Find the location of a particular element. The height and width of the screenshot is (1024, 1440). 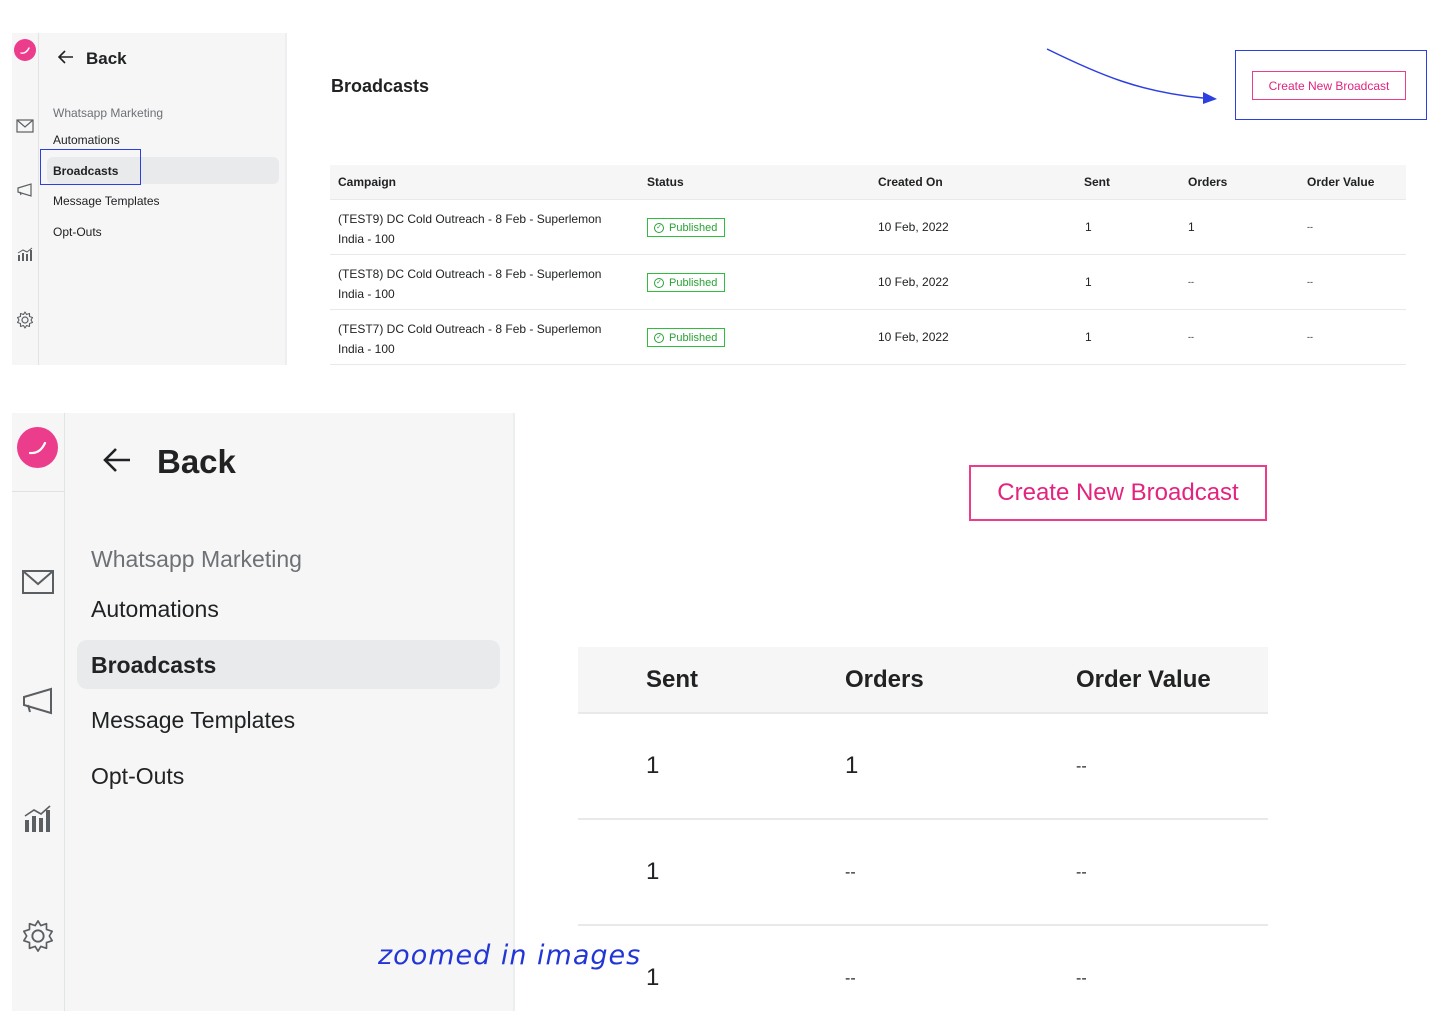

table-header: Sent Orders Order Value is located at coordinates (923, 680).